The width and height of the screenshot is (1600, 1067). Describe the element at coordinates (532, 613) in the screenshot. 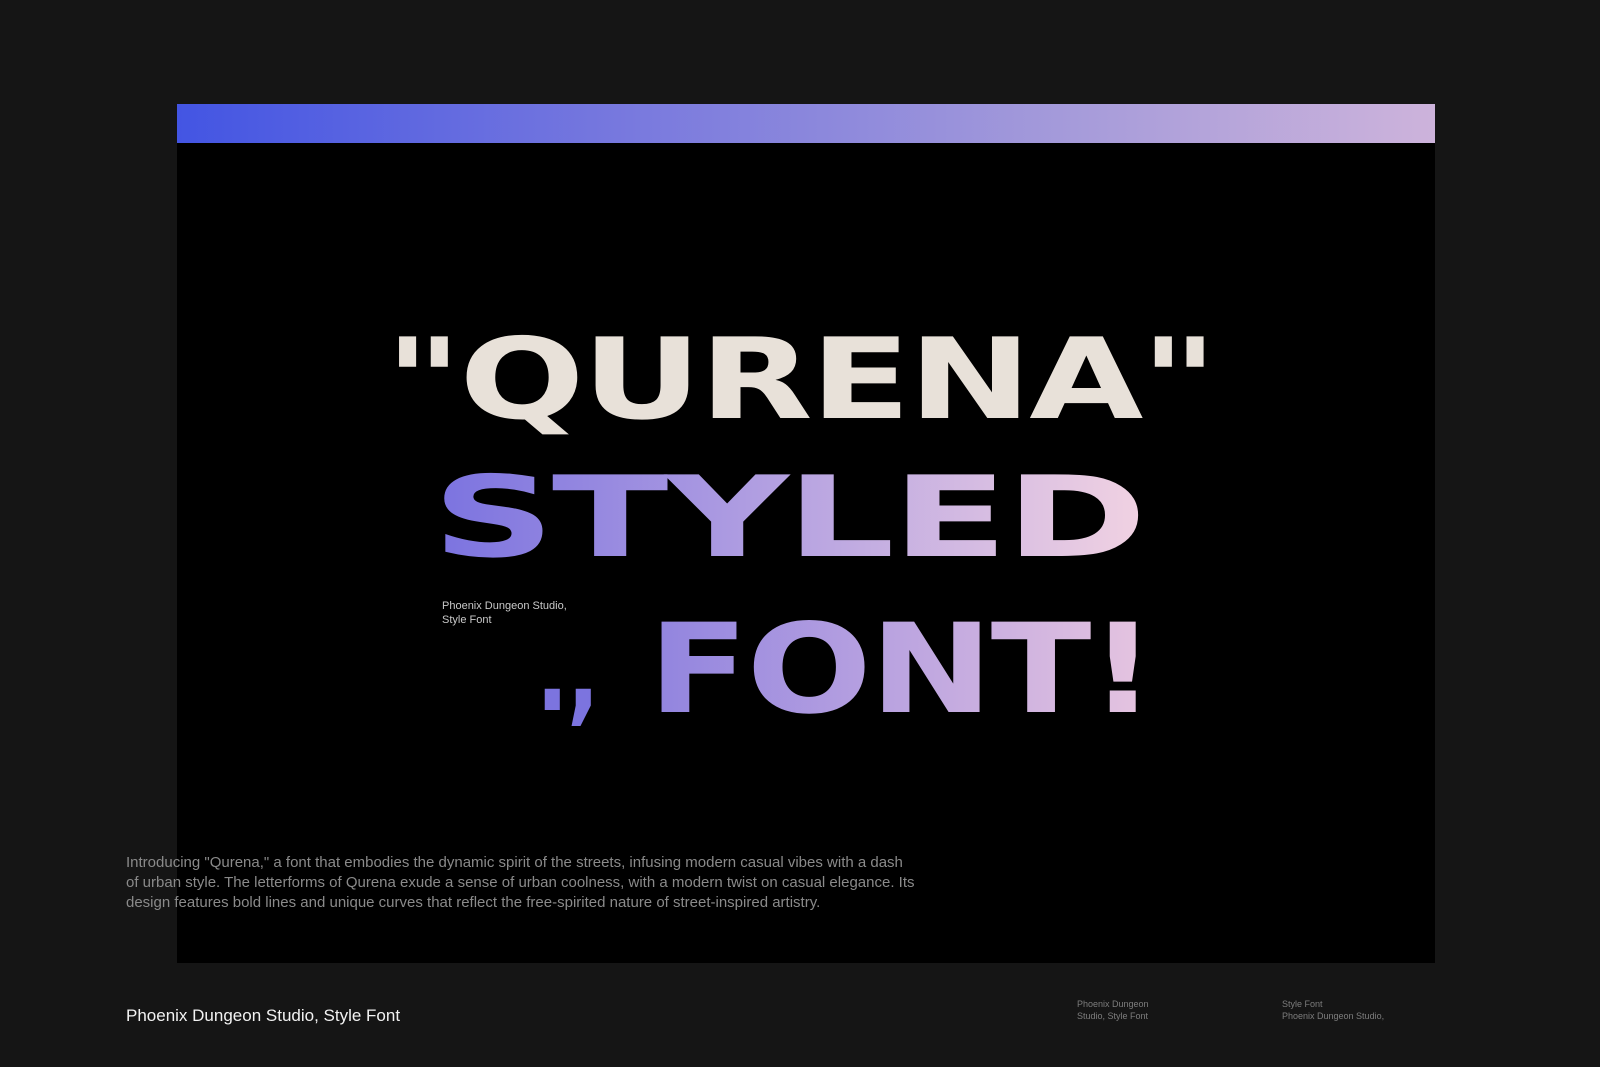

I see `studio-caption: Phoenix Dungeon Studio, Style Font` at that location.